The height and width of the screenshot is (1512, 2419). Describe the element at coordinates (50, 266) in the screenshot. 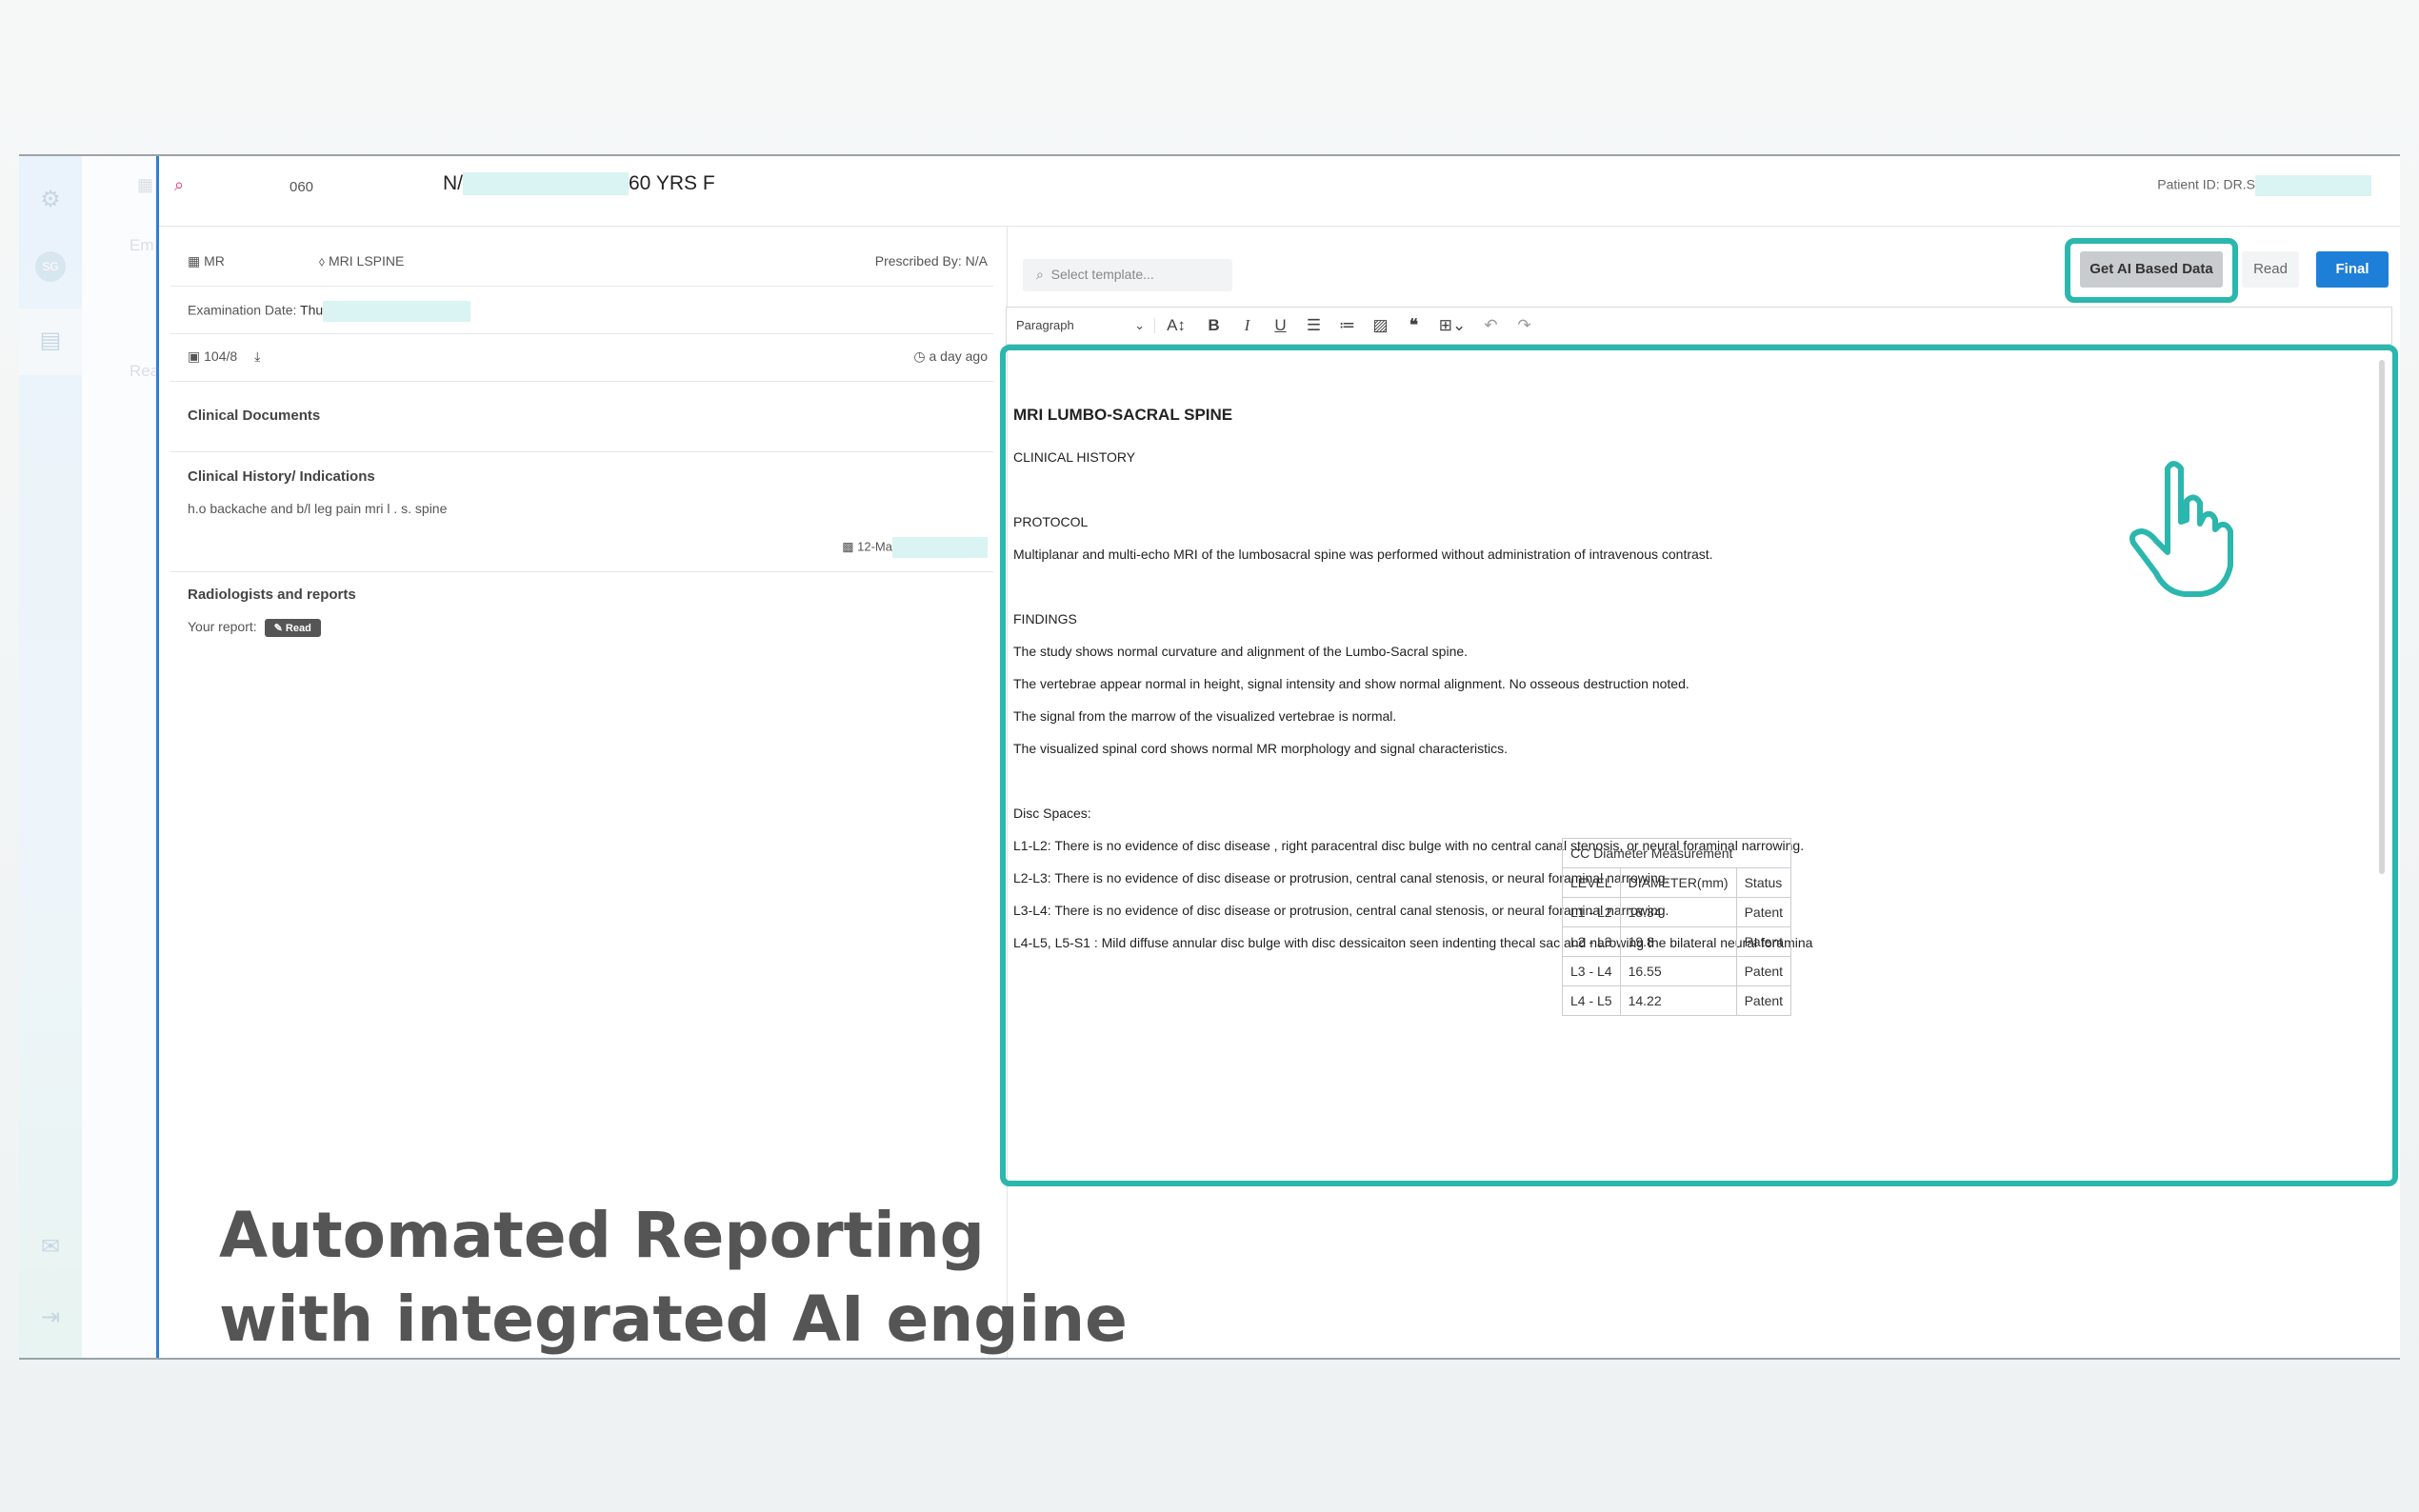

I see `avatar: SG` at that location.